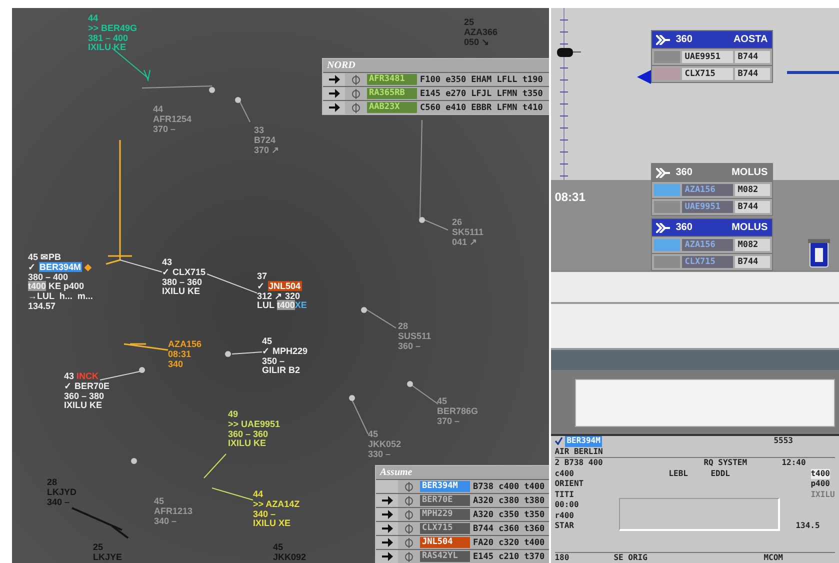 This screenshot has width=839, height=563. Describe the element at coordinates (300, 305) in the screenshot. I see `track-label-text: XE` at that location.